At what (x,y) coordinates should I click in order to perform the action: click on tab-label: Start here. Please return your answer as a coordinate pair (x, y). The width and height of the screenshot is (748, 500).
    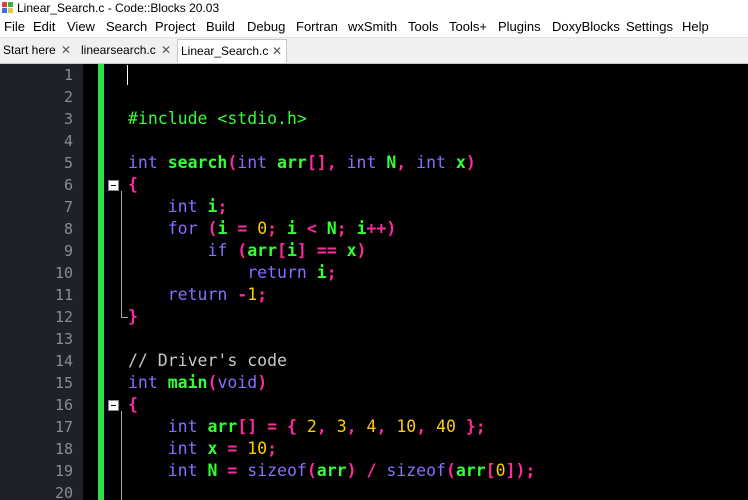
    Looking at the image, I should click on (29, 50).